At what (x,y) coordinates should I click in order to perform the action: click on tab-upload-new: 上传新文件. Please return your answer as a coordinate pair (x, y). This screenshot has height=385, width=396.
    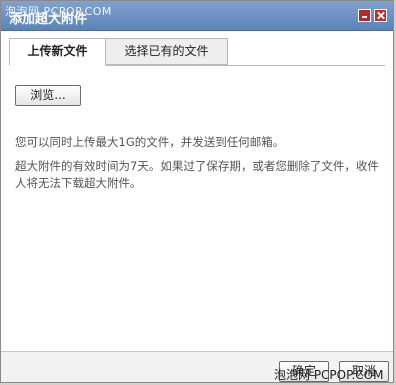
    Looking at the image, I should click on (57, 52).